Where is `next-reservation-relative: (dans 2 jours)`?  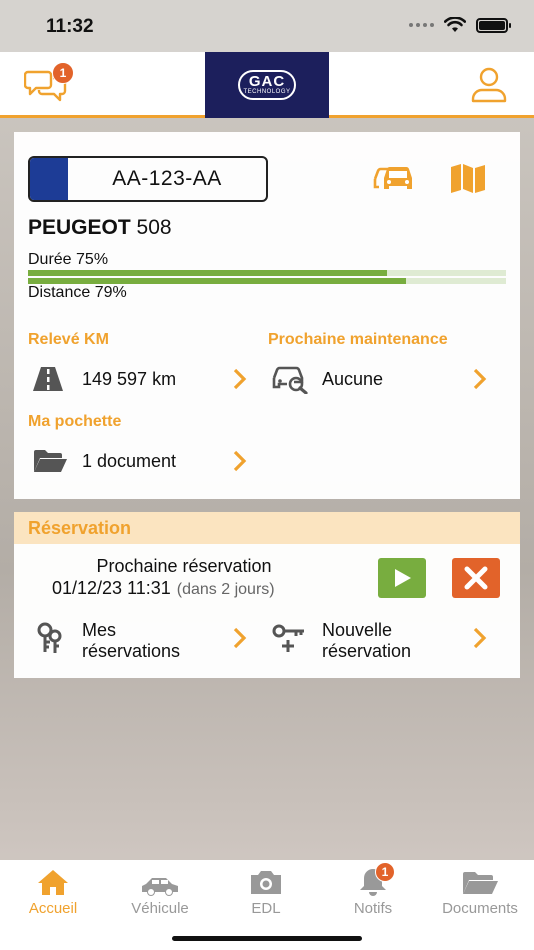
next-reservation-relative: (dans 2 jours) is located at coordinates (225, 589).